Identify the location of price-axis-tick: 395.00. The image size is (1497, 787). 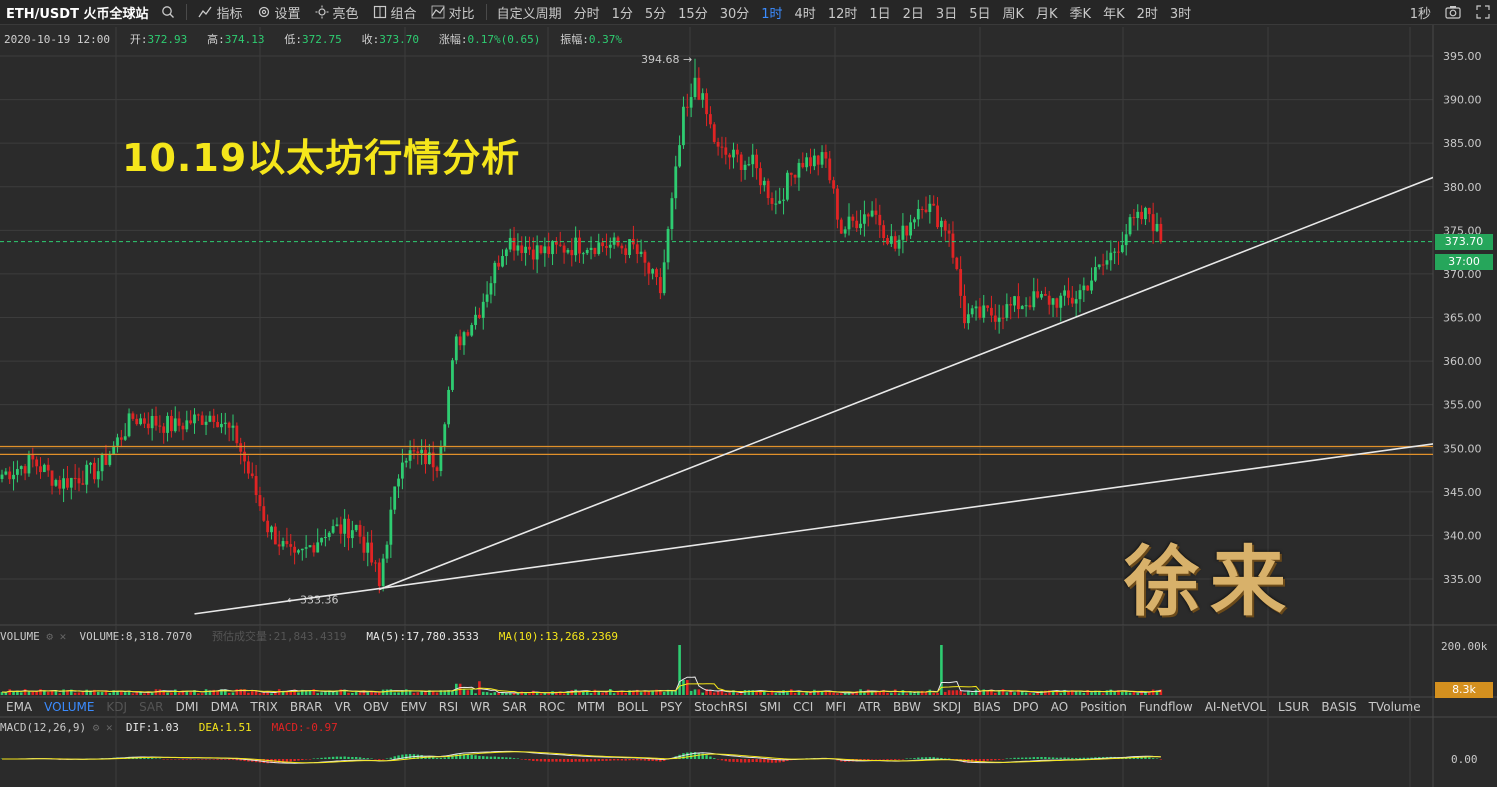
(1462, 56).